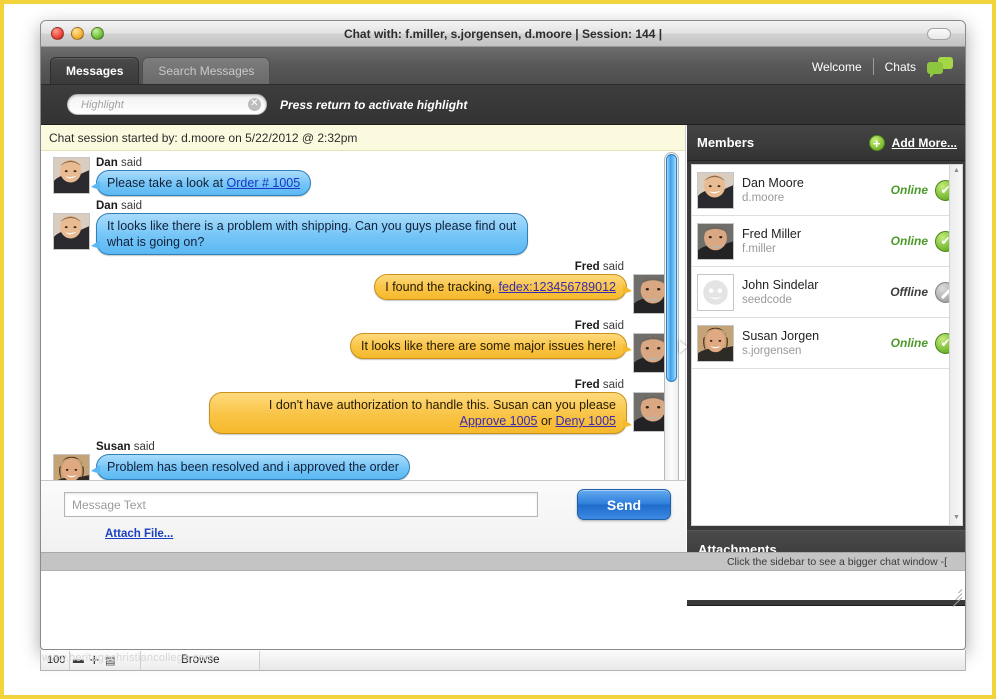 This screenshot has height=699, width=996. What do you see at coordinates (503, 589) in the screenshot?
I see `status-bar` at bounding box center [503, 589].